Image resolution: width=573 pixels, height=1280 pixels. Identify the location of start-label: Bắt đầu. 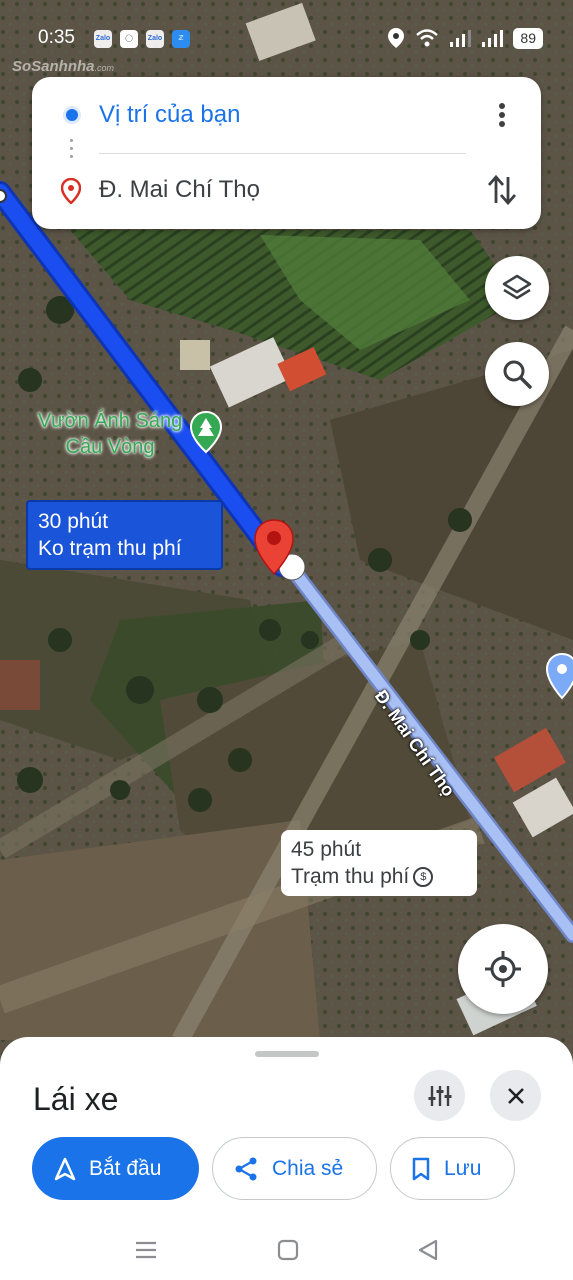
(125, 1168).